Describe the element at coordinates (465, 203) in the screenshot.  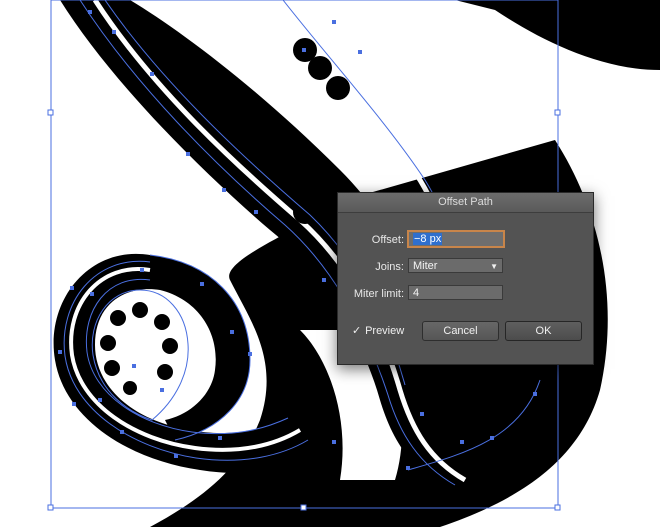
I see `dialog-title: Offset Path` at that location.